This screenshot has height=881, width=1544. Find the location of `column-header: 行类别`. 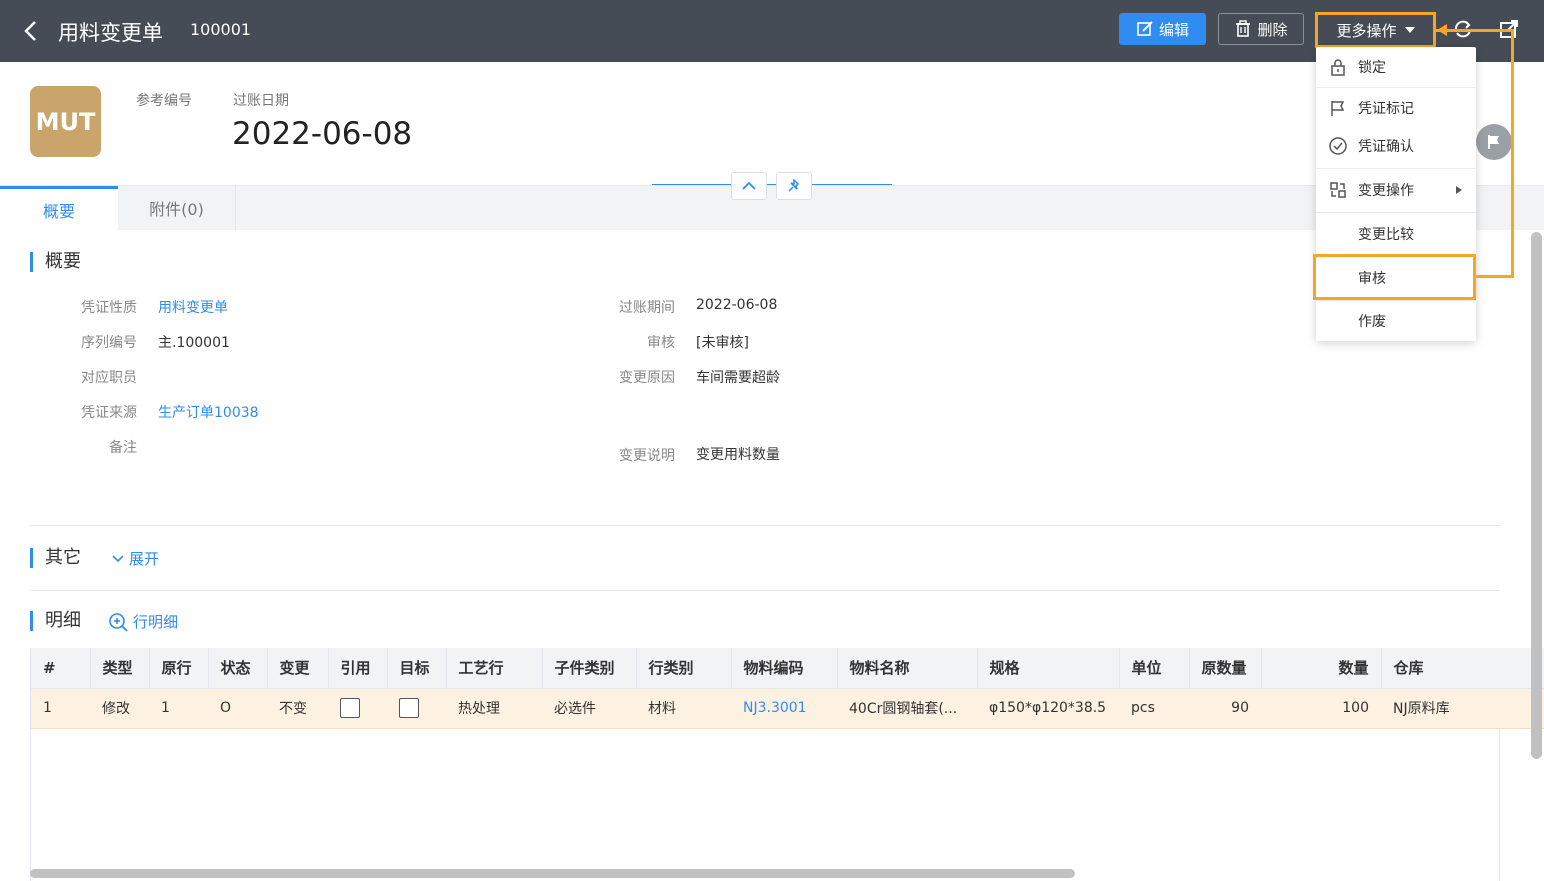

column-header: 行类别 is located at coordinates (684, 668).